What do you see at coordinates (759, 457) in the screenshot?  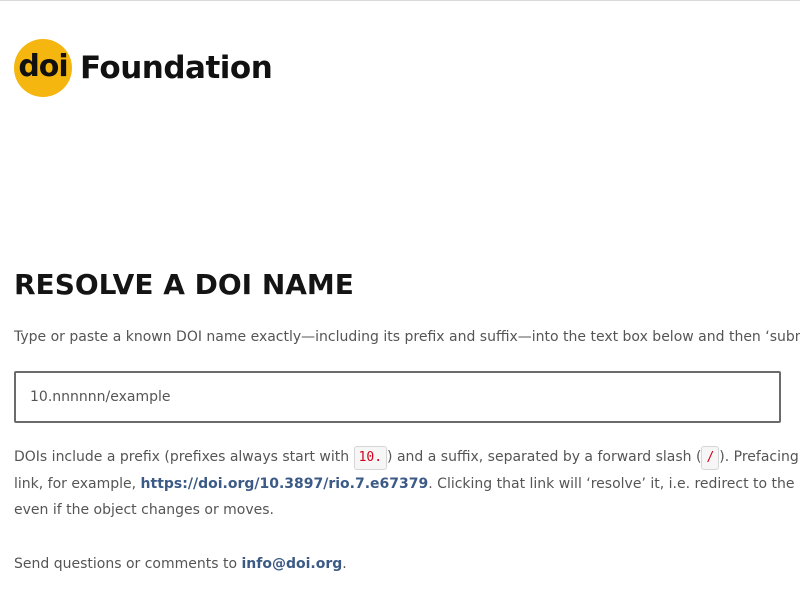 I see `explanation-text-3: ). Prefacing the` at bounding box center [759, 457].